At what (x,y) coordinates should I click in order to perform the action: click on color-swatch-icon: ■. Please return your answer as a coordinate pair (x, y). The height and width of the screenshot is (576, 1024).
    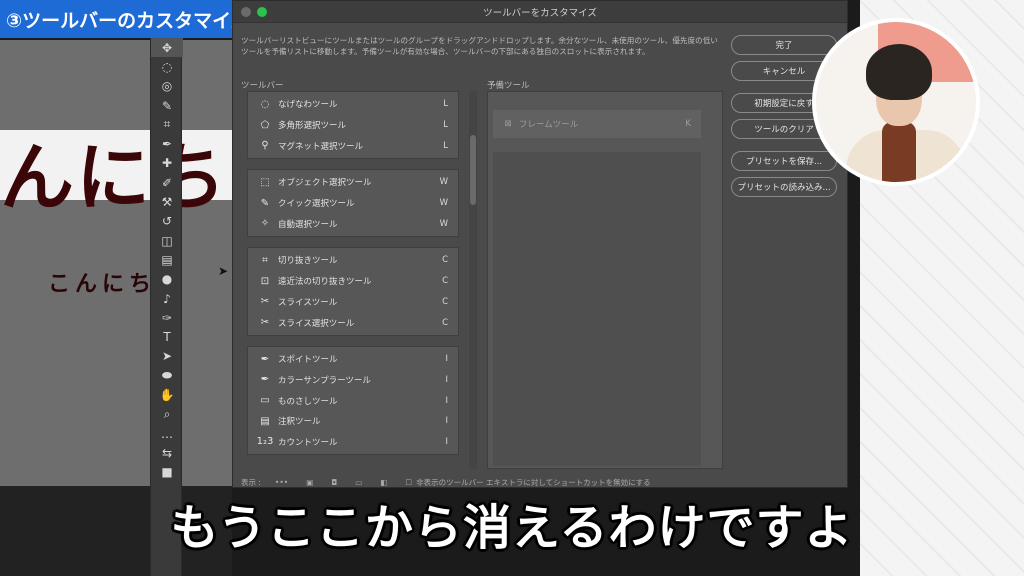
    Looking at the image, I should click on (167, 472).